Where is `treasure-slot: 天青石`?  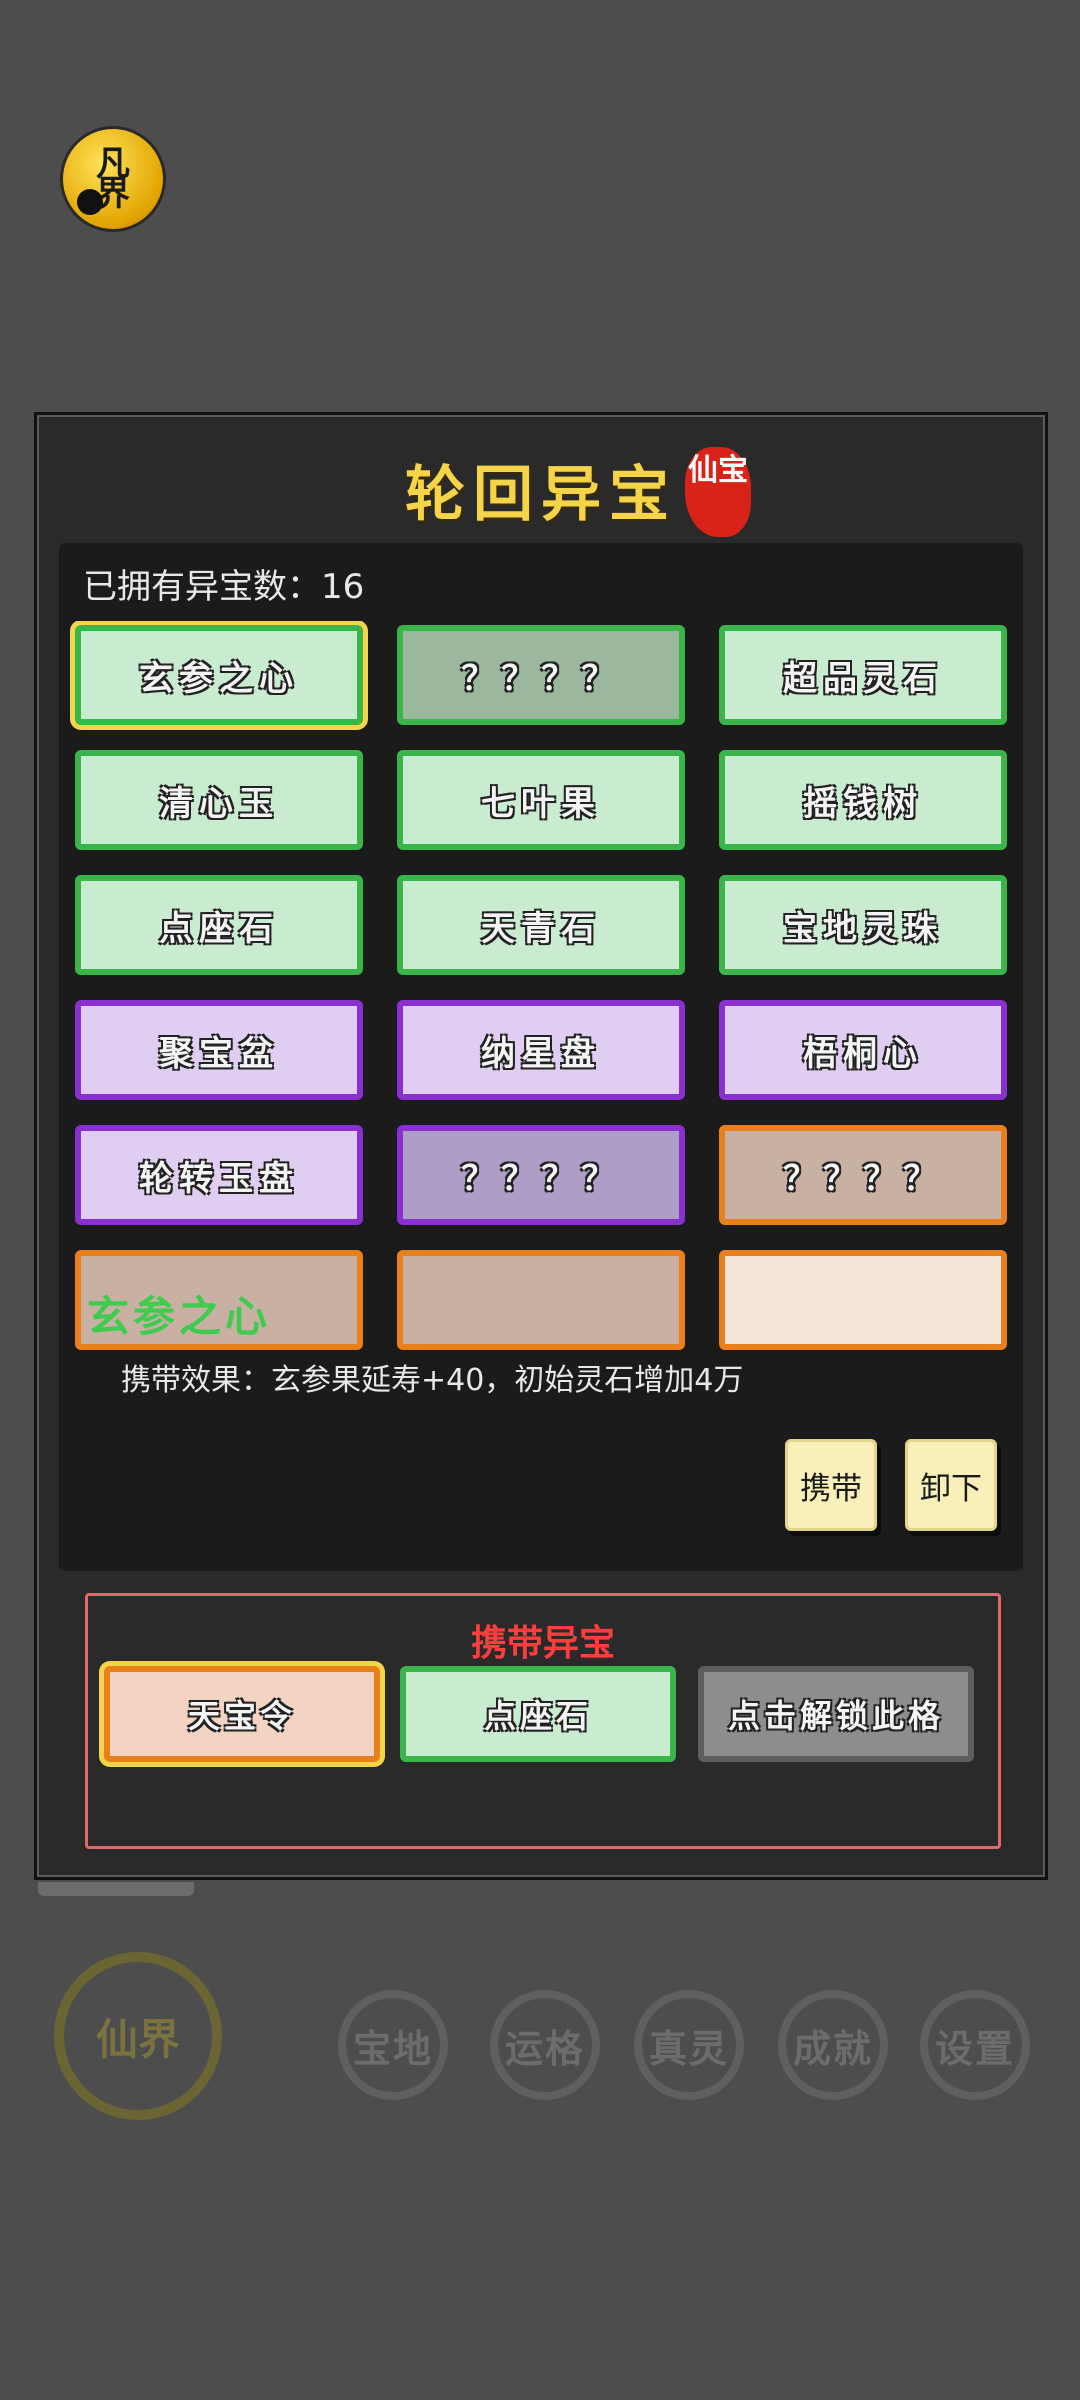 treasure-slot: 天青石 is located at coordinates (541, 925).